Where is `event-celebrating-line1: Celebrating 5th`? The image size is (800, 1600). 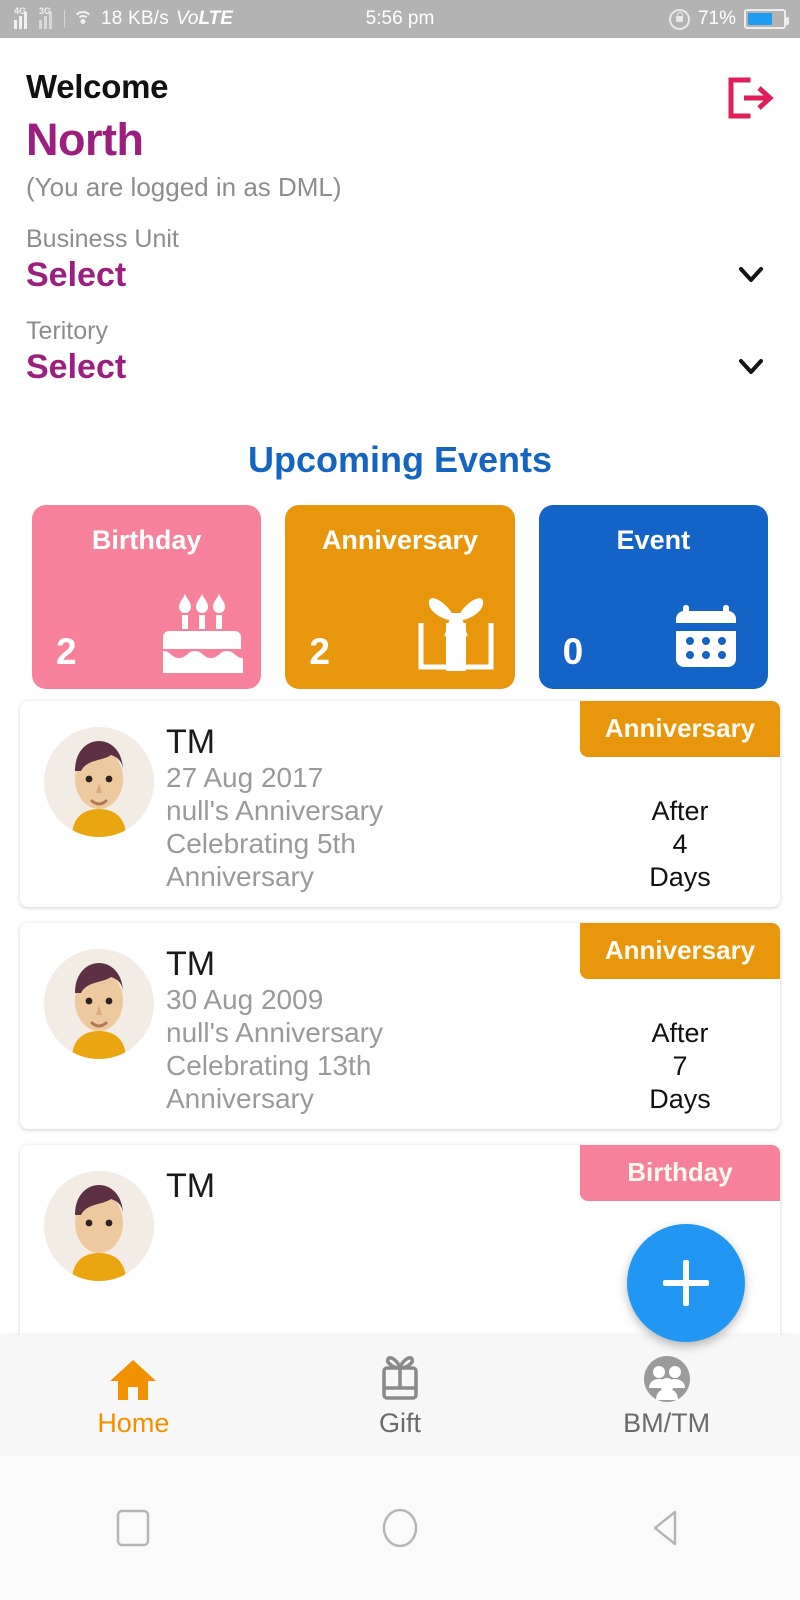
event-celebrating-line1: Celebrating 5th is located at coordinates (261, 844).